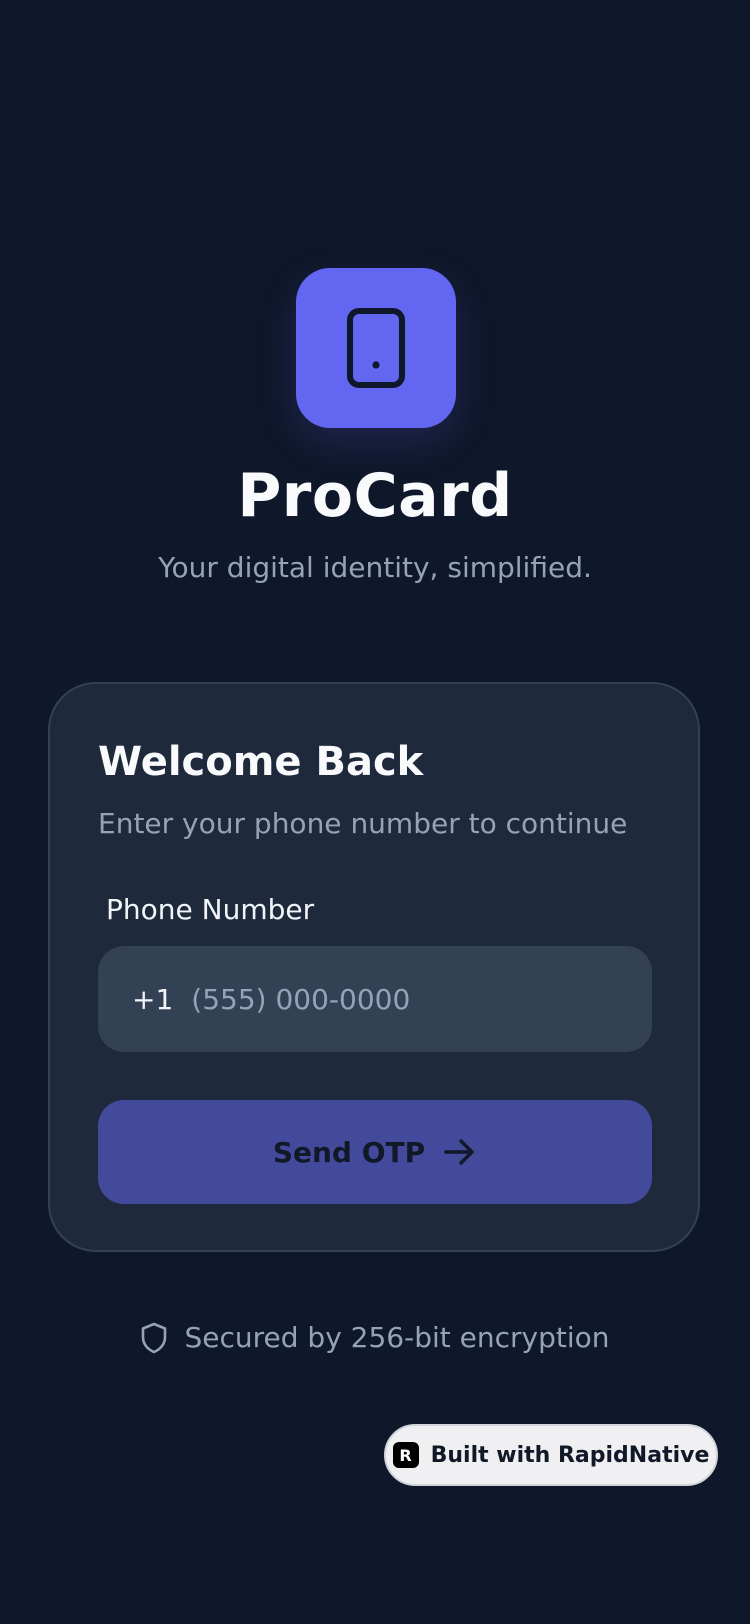 Image resolution: width=750 pixels, height=1624 pixels. What do you see at coordinates (391, 999) in the screenshot?
I see `phone-input` at bounding box center [391, 999].